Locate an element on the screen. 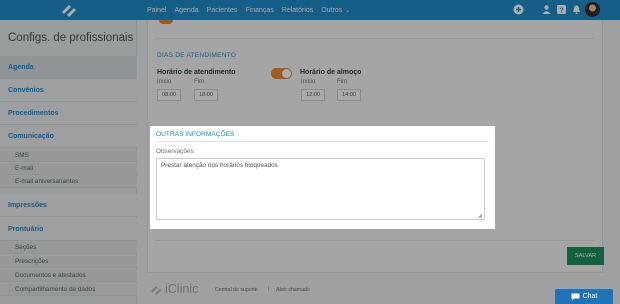 This screenshot has width=620, height=304. save-button: SALVAR is located at coordinates (585, 256).